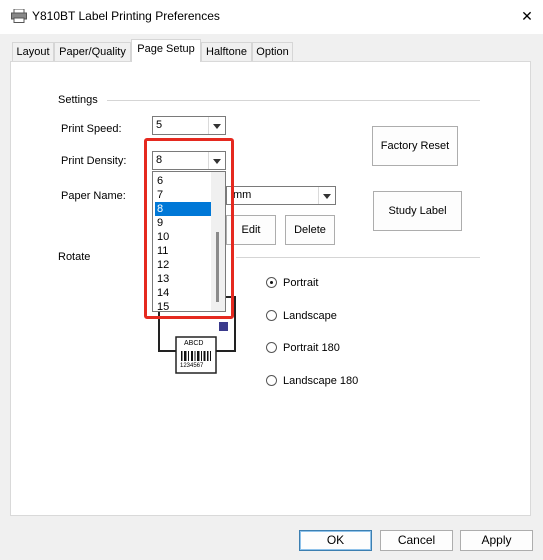 Image resolution: width=543 pixels, height=560 pixels. What do you see at coordinates (271, 315) in the screenshot?
I see `landscape-radio` at bounding box center [271, 315].